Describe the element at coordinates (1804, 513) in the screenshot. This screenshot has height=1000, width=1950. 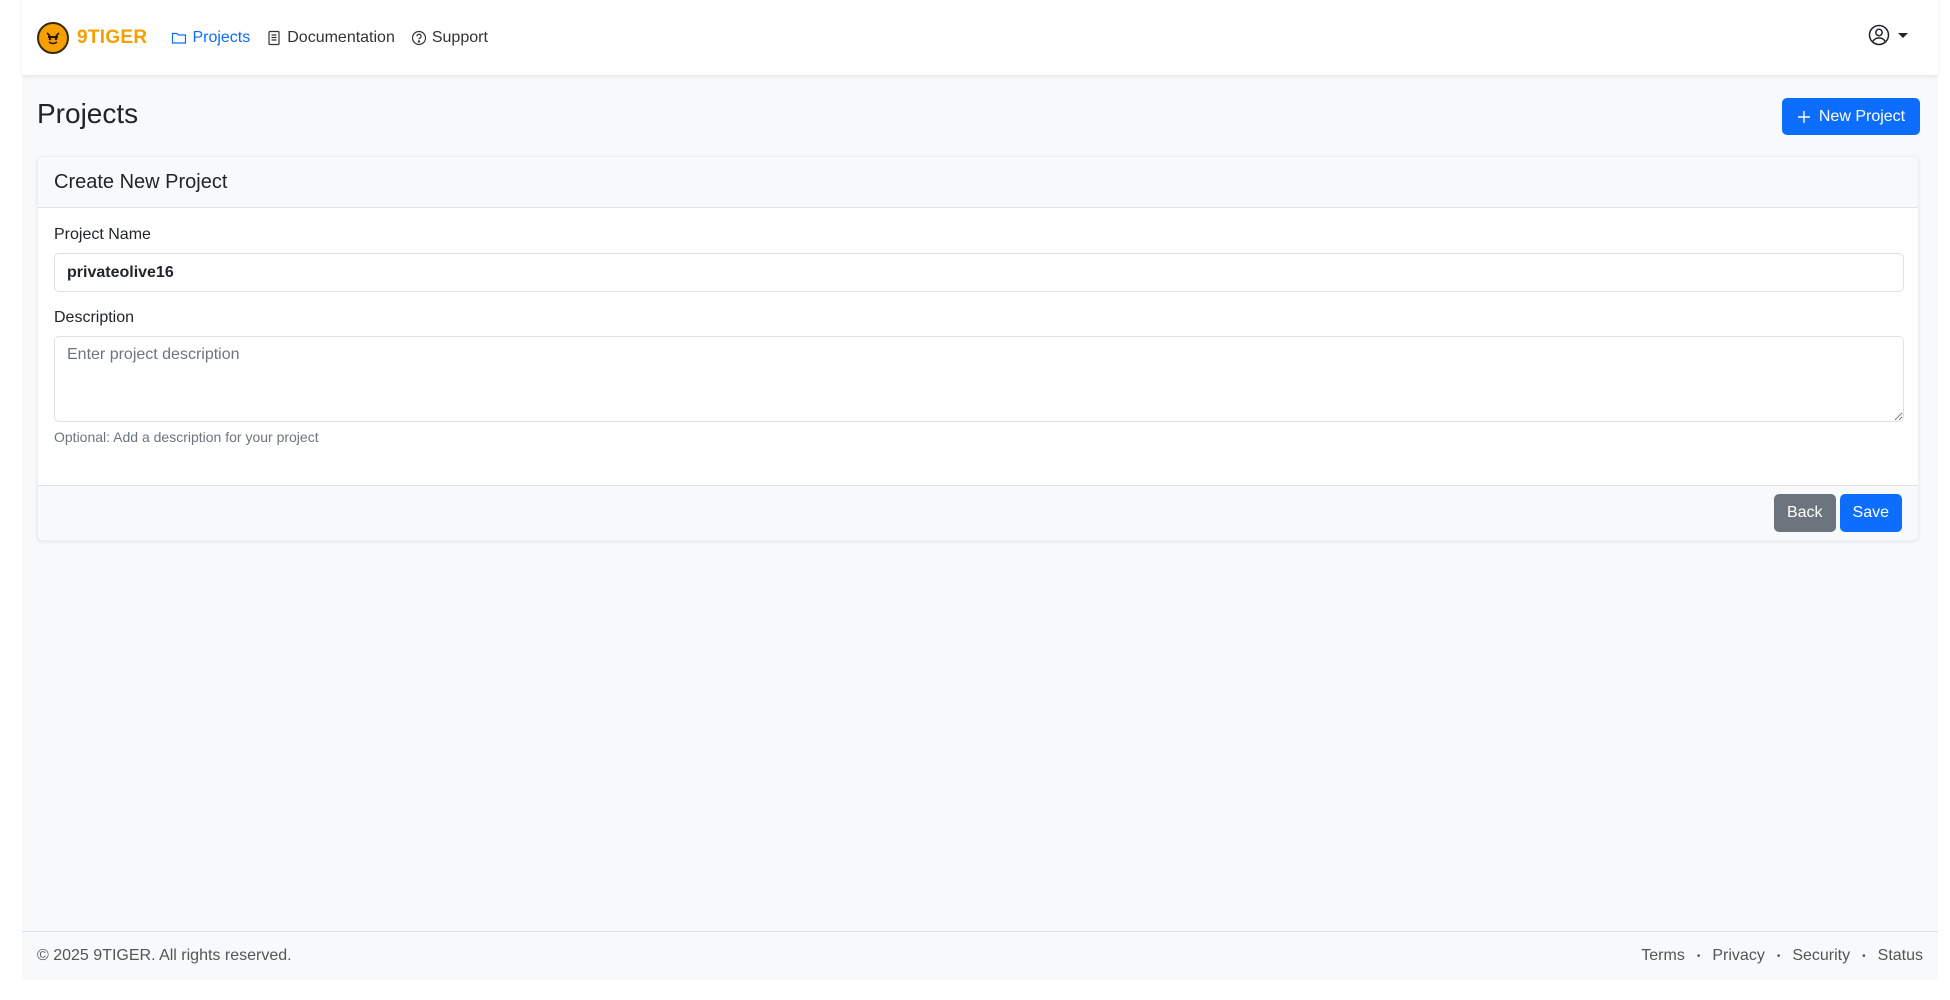
I see `back-button: Back` at that location.